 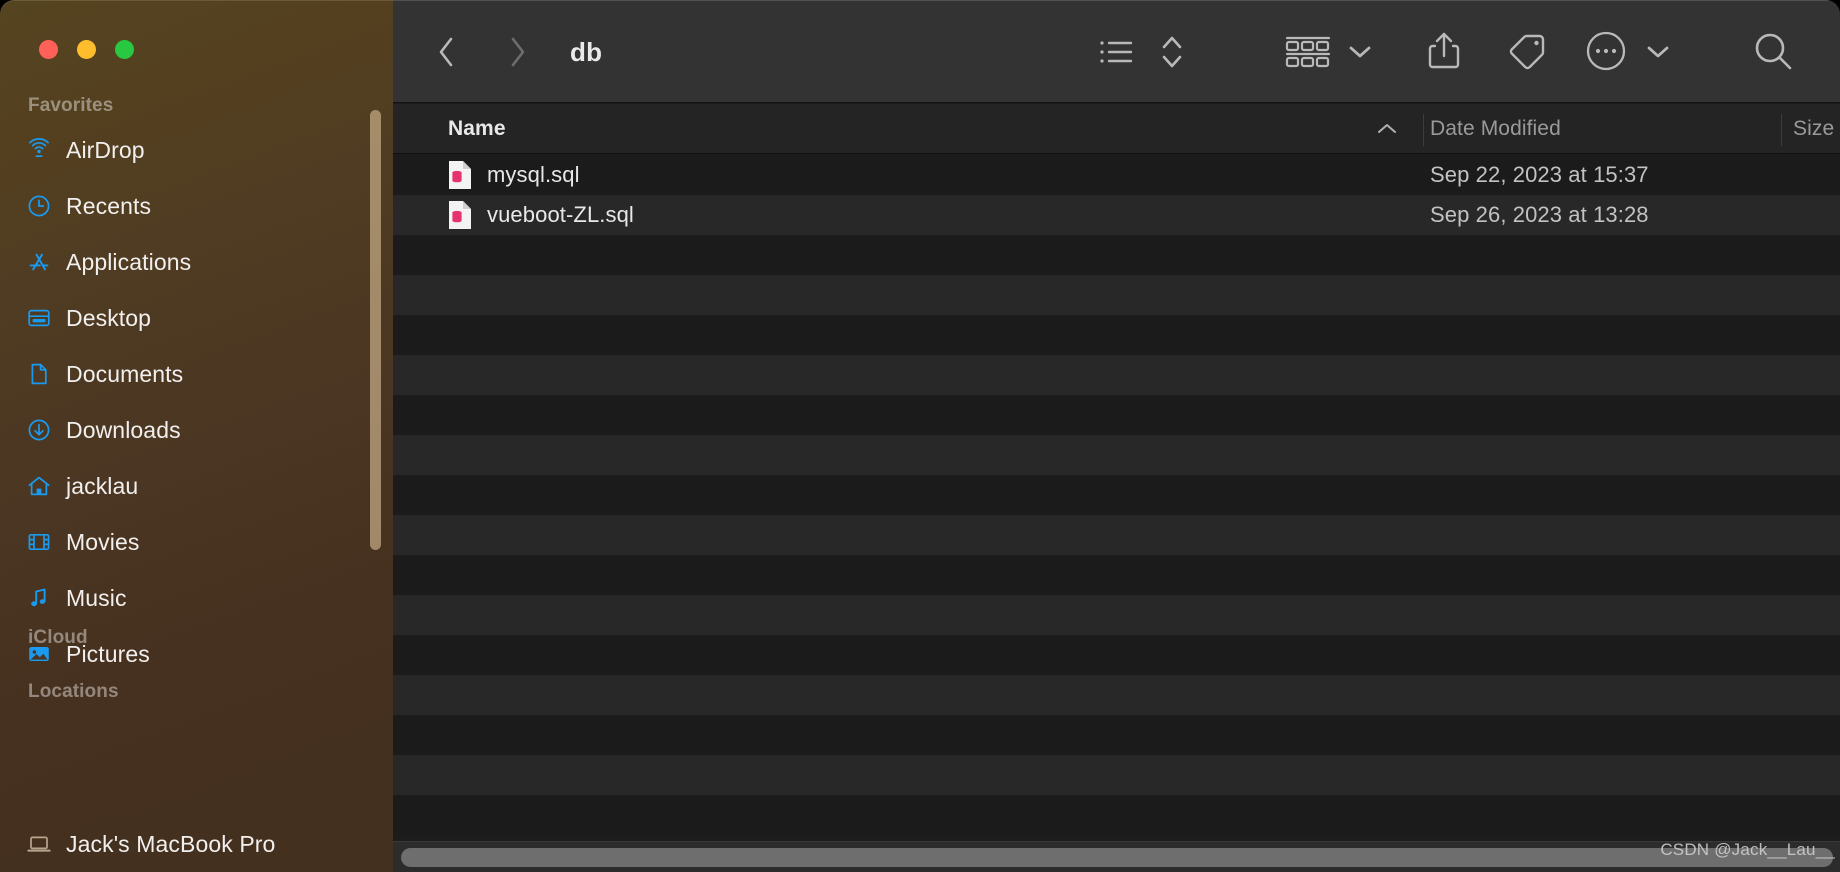 I want to click on sidebar-section-locations: Locations, so click(x=73, y=691).